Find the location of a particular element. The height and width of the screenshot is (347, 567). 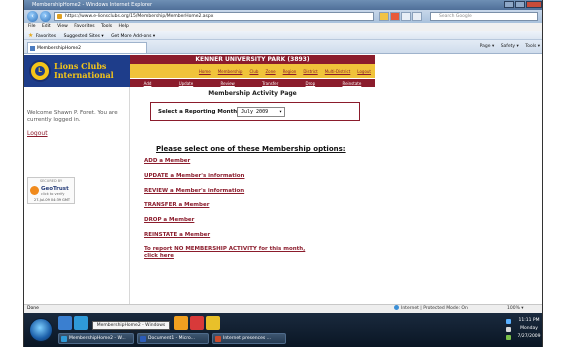

geotrust-date: 27-Jul-09 04:39 GMT is located at coordinates (52, 200).